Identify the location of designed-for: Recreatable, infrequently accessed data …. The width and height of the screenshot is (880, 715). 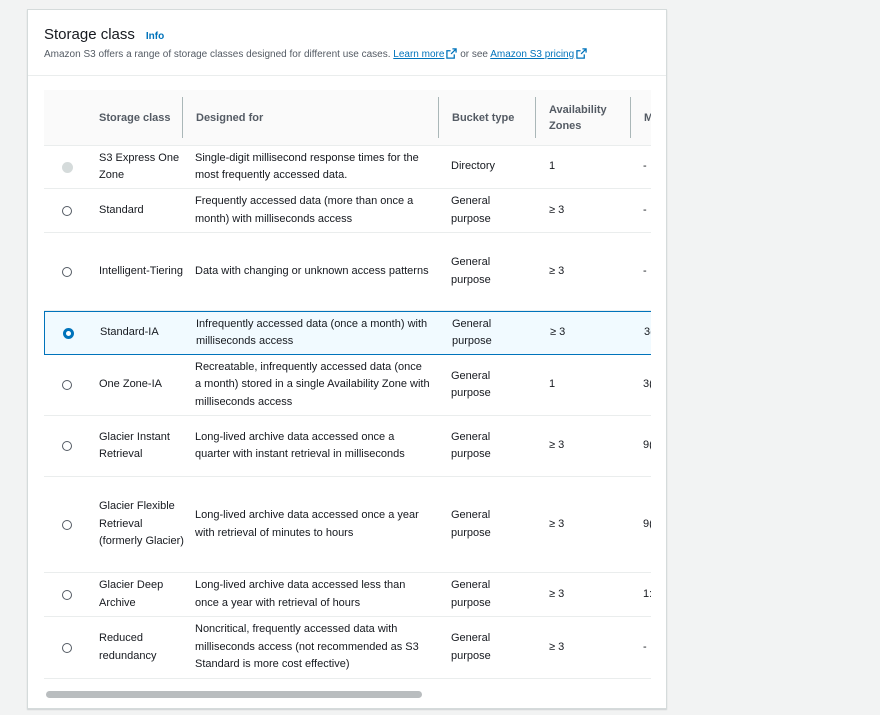
(312, 384).